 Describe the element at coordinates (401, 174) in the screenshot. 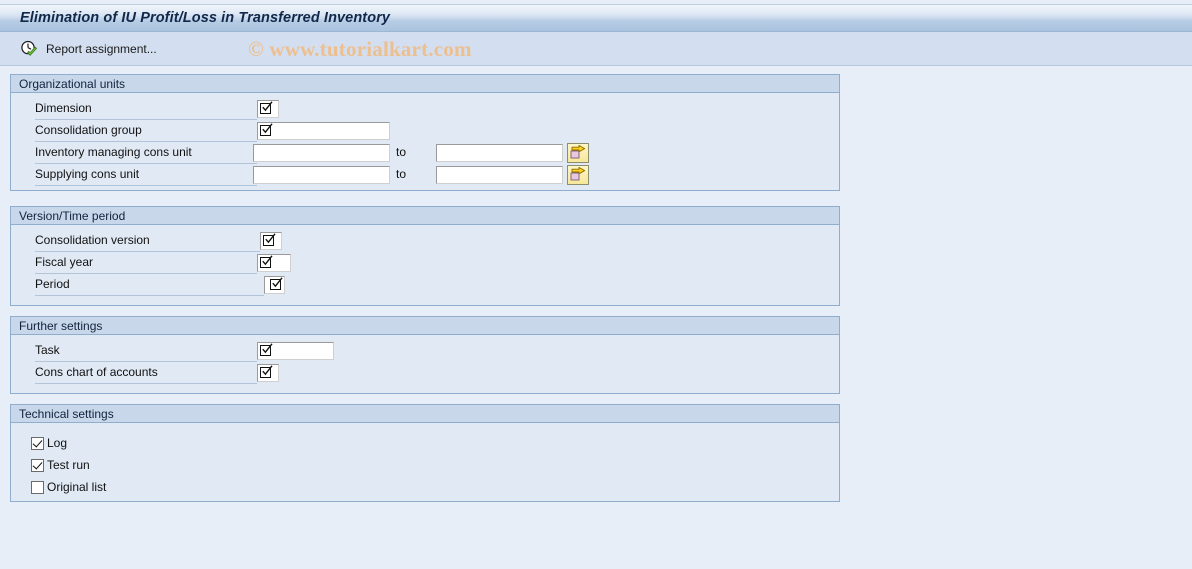

I see `label-to-supplying: to` at that location.